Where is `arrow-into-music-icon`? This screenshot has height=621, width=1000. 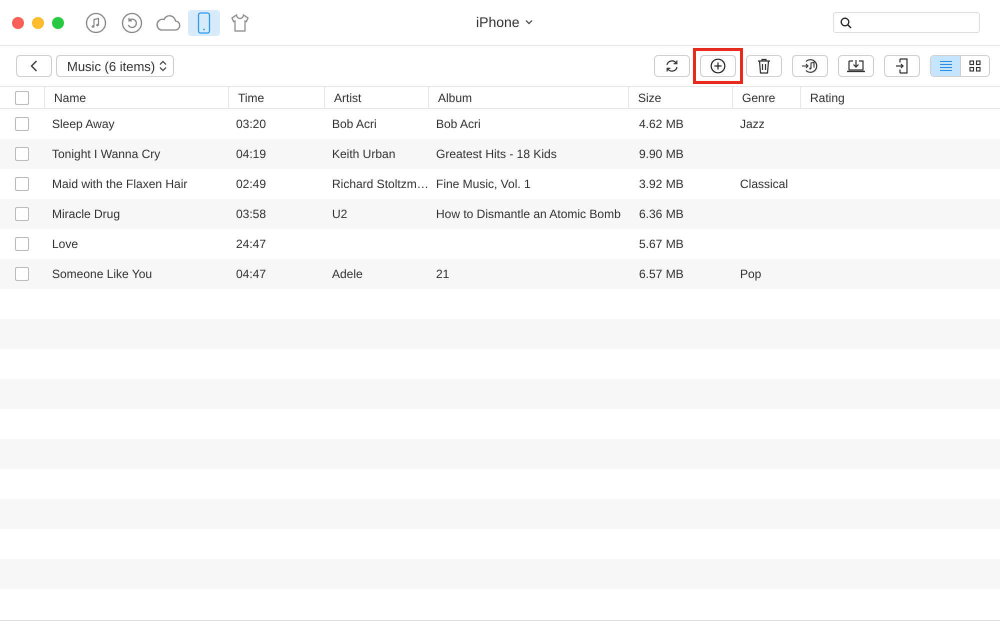 arrow-into-music-icon is located at coordinates (810, 66).